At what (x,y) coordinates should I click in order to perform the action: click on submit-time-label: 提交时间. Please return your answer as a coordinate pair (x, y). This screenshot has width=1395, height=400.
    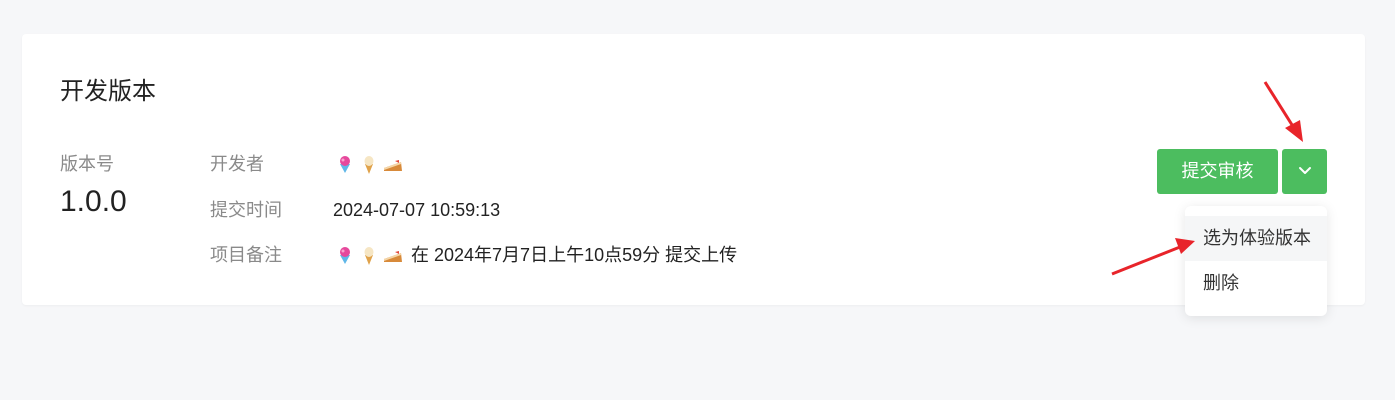
    Looking at the image, I should click on (246, 210).